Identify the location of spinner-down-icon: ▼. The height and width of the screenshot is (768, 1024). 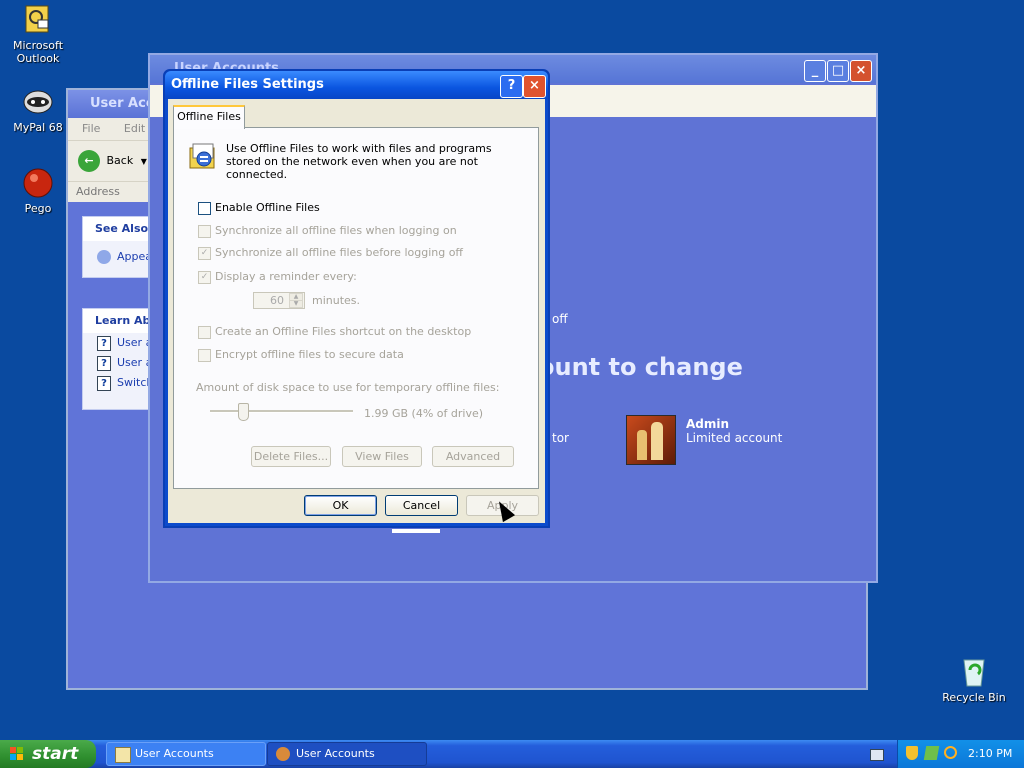
(296, 304).